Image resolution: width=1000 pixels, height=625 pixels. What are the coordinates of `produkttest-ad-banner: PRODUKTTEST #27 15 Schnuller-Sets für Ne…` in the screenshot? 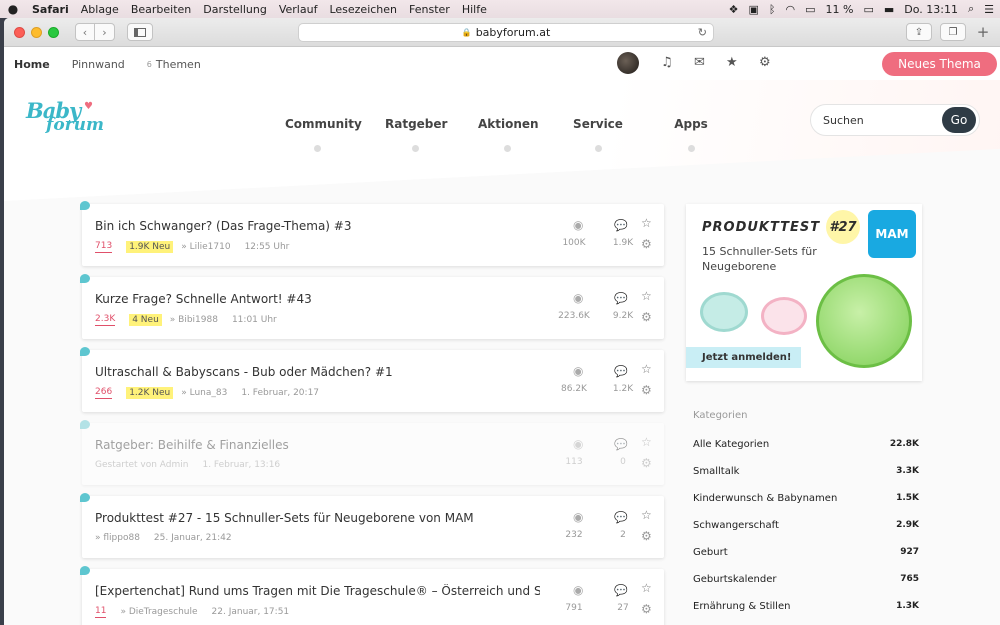 It's located at (804, 292).